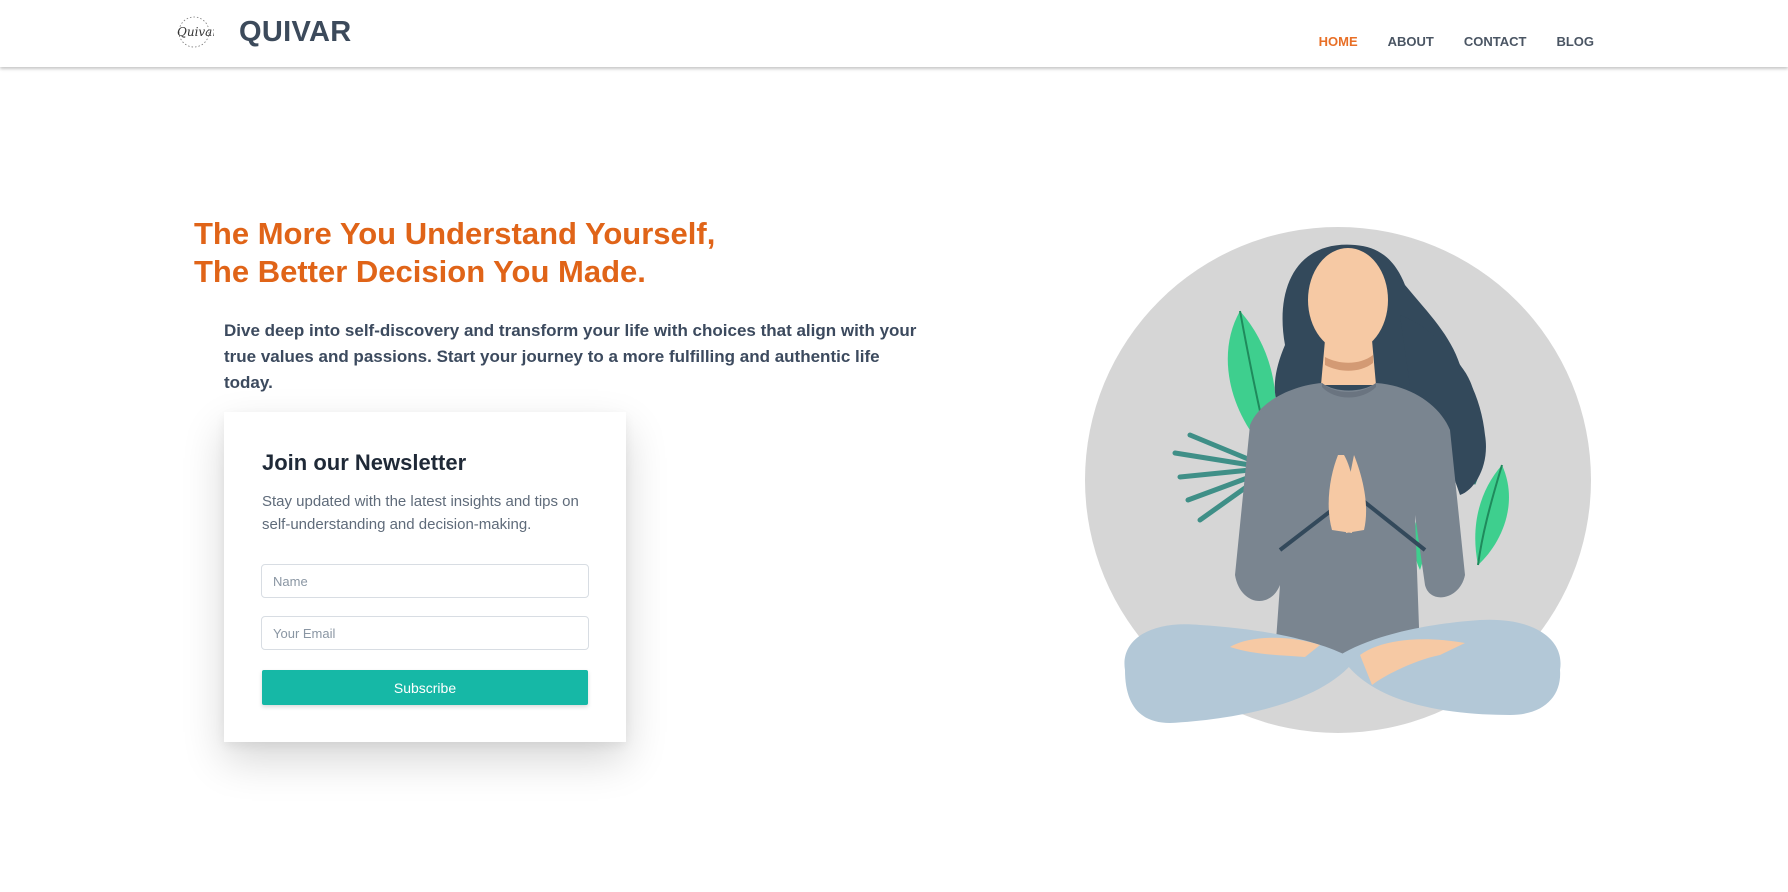  Describe the element at coordinates (455, 233) in the screenshot. I see `hero-title-line1: The More You Understand Yourself,` at that location.